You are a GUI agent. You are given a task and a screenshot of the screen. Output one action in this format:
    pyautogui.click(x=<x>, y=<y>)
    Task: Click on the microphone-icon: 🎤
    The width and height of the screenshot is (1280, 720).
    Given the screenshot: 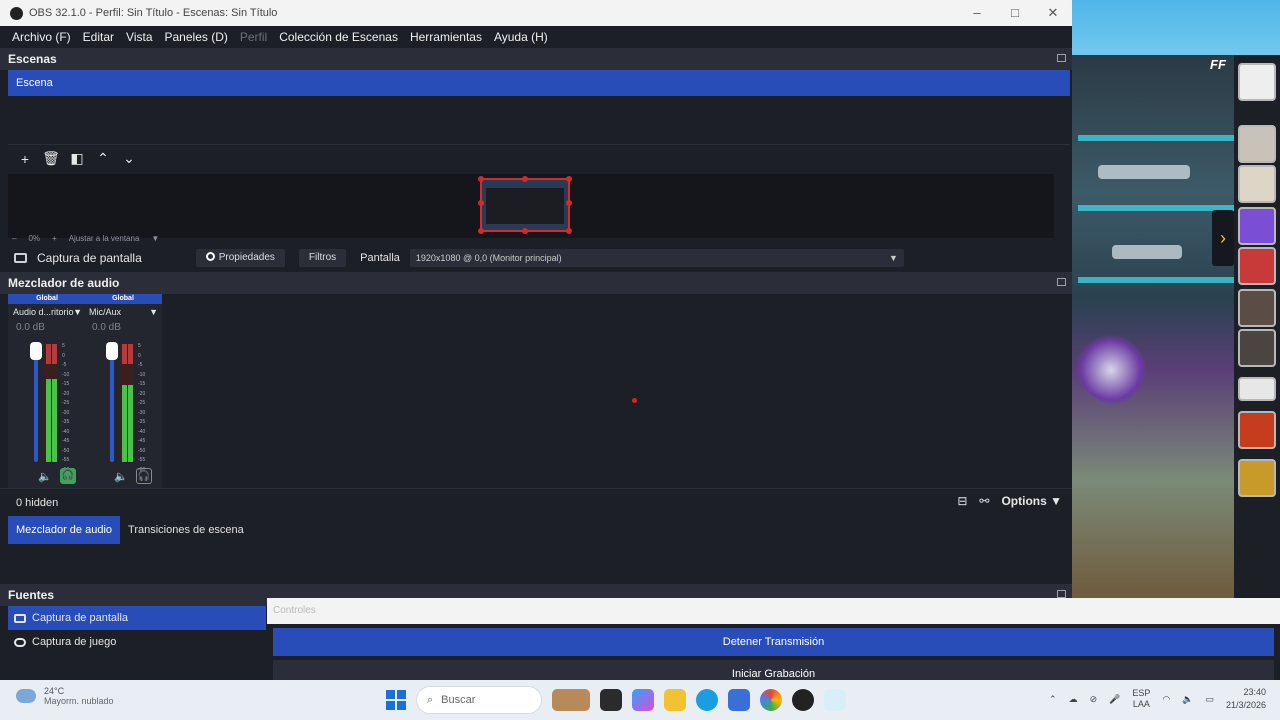 What is the action you would take?
    pyautogui.click(x=1114, y=699)
    